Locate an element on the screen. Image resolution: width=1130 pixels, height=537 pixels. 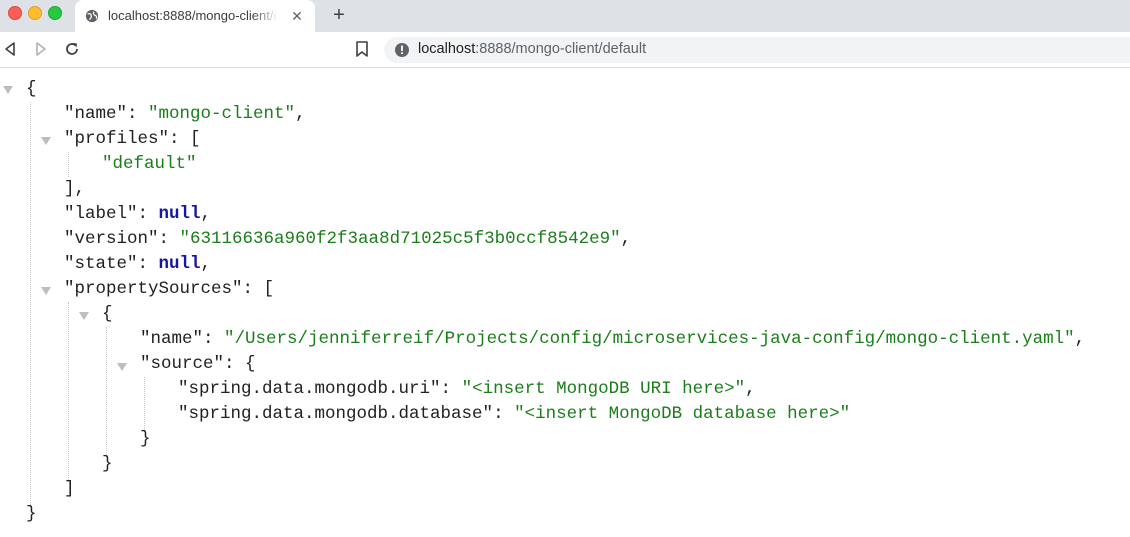
json-line-profile-item: "default" is located at coordinates (149, 164).